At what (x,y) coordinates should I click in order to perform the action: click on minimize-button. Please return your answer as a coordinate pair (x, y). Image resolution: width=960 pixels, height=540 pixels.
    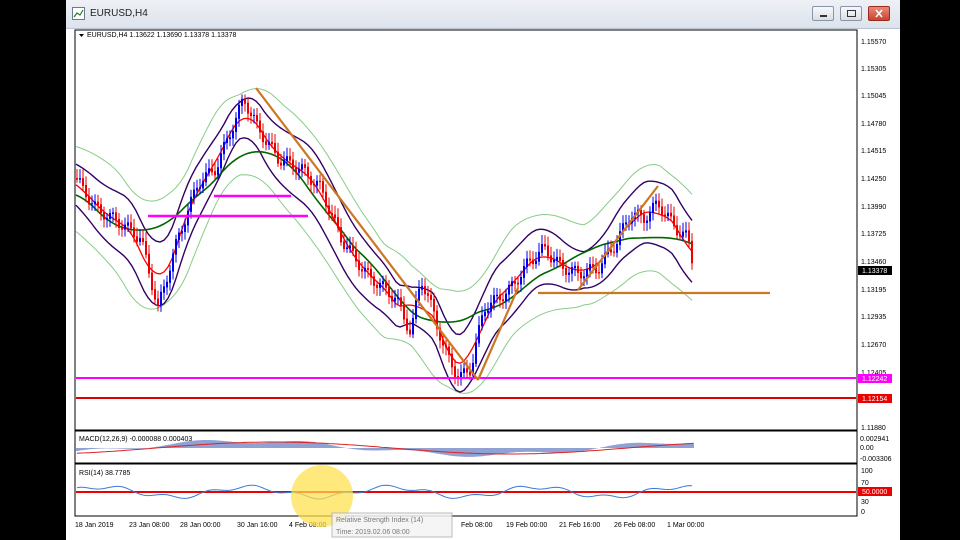
    Looking at the image, I should click on (823, 13).